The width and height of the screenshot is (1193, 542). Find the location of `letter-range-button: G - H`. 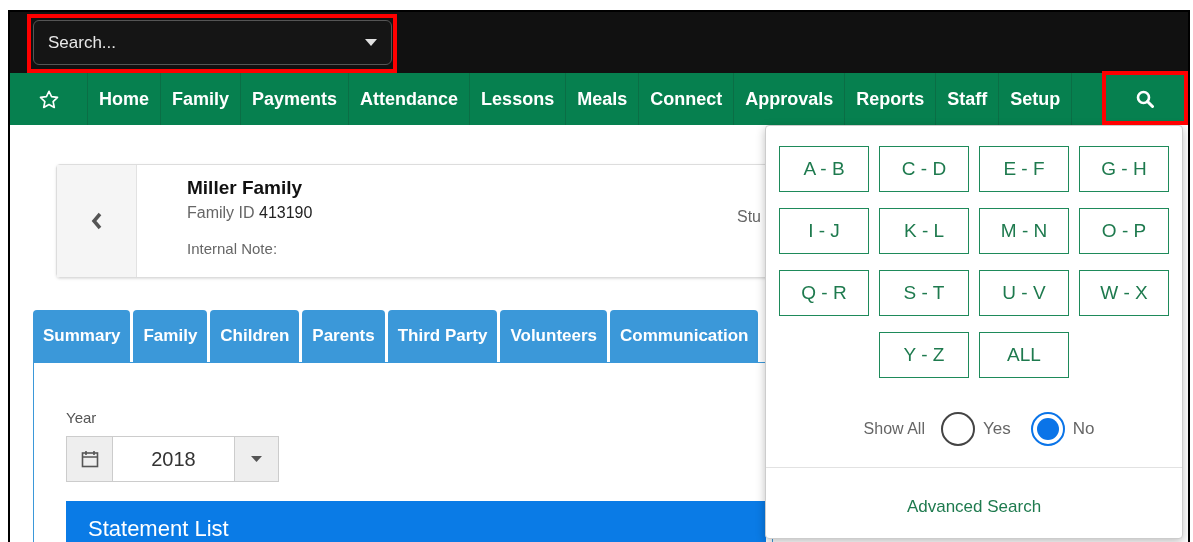

letter-range-button: G - H is located at coordinates (1124, 169).